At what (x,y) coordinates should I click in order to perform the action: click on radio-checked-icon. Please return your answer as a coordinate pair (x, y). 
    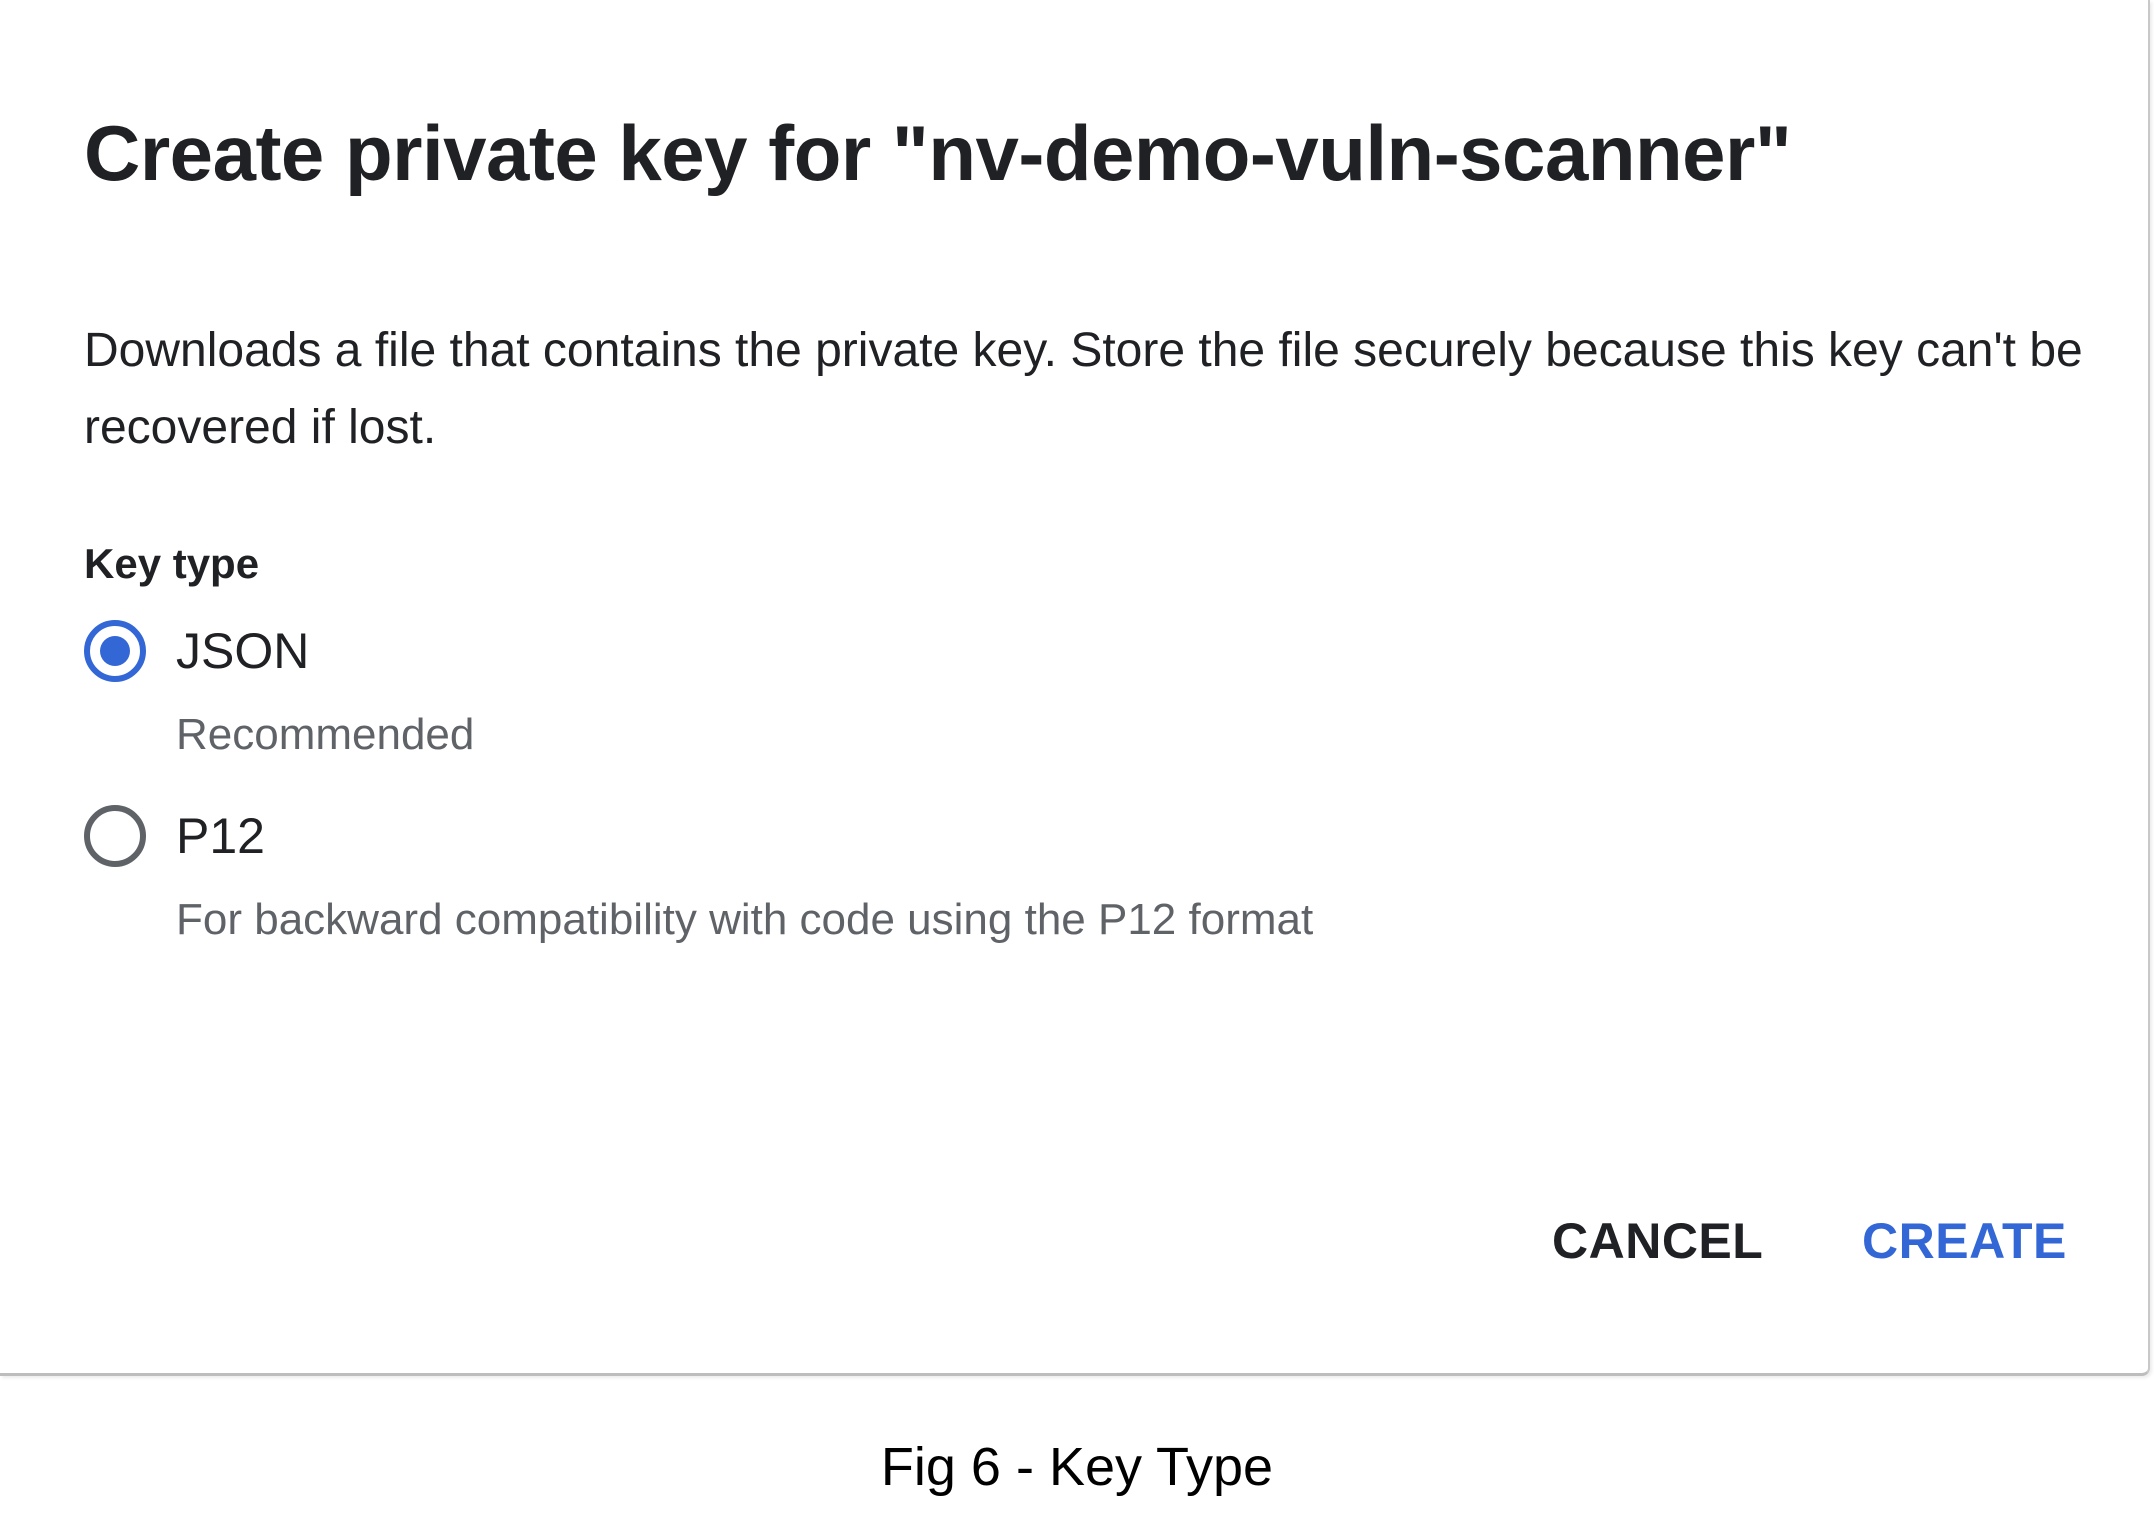
    Looking at the image, I should click on (115, 651).